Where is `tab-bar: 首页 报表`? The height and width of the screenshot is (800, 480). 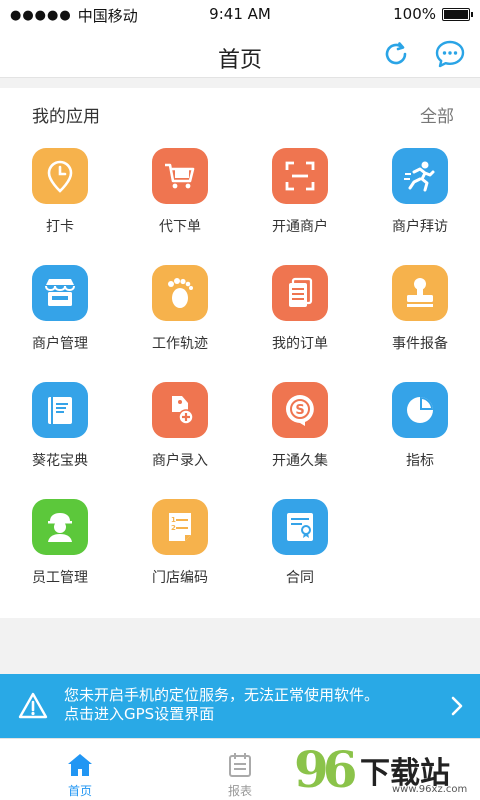 tab-bar: 首页 报表 is located at coordinates (240, 769).